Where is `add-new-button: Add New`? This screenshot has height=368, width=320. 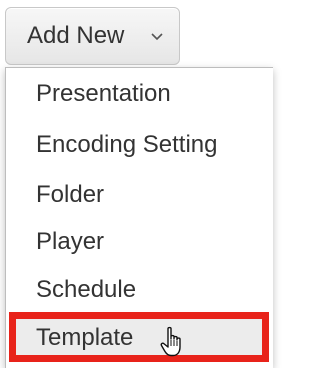 add-new-button: Add New is located at coordinates (92, 36).